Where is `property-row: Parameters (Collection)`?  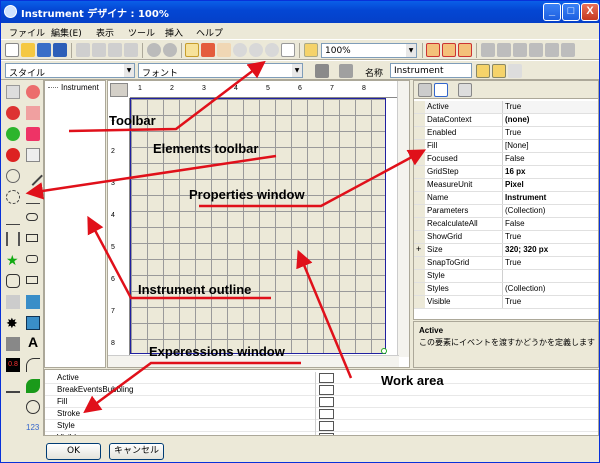 property-row: Parameters (Collection) is located at coordinates (506, 211).